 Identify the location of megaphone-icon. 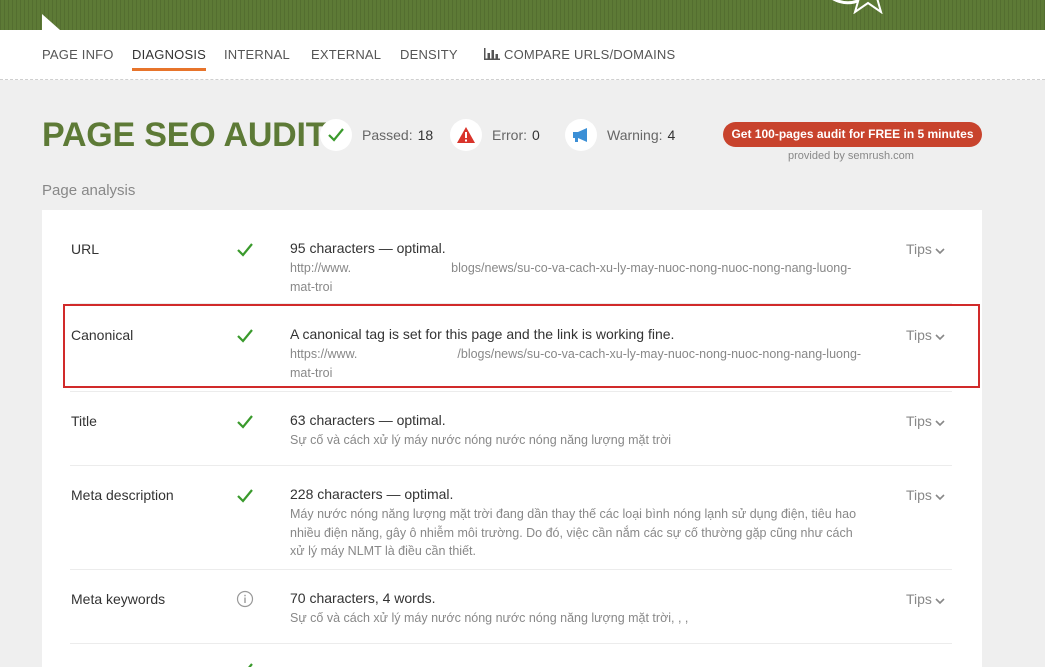
(580, 135).